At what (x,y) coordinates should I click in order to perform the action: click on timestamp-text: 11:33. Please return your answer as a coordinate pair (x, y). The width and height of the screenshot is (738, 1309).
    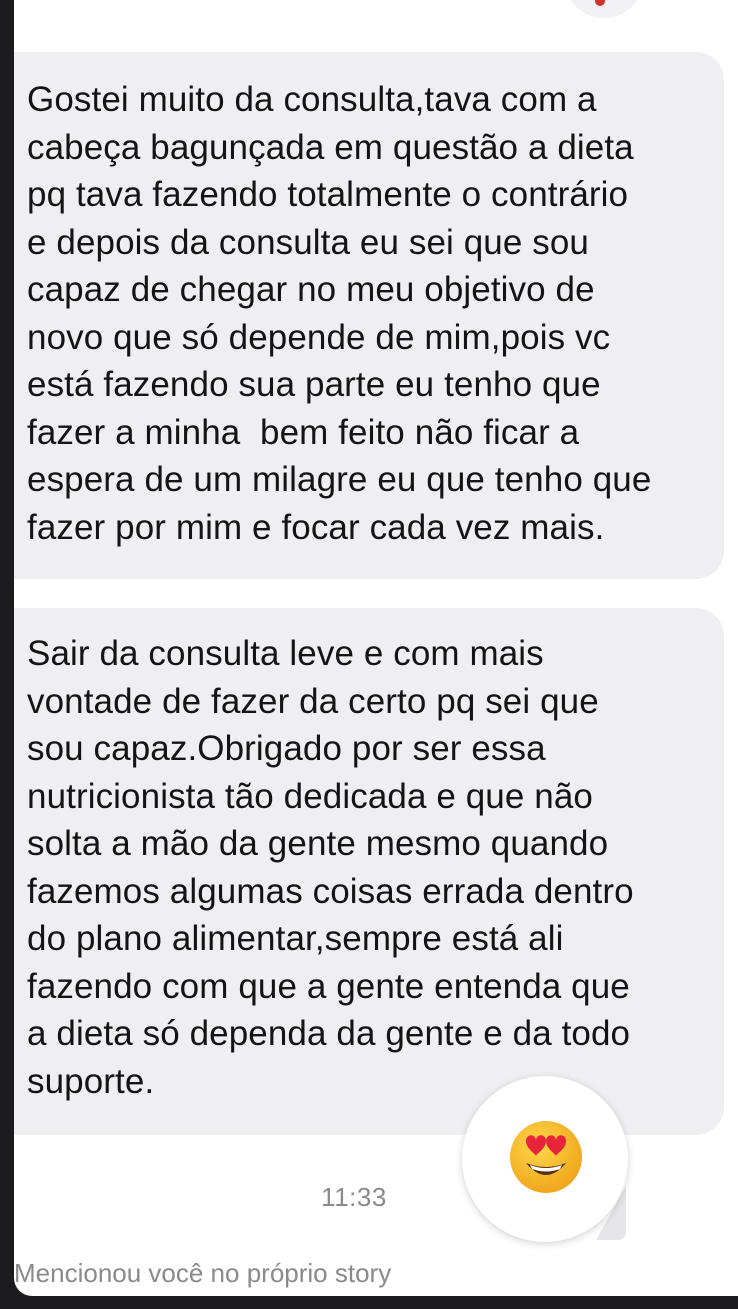
    Looking at the image, I should click on (354, 1197).